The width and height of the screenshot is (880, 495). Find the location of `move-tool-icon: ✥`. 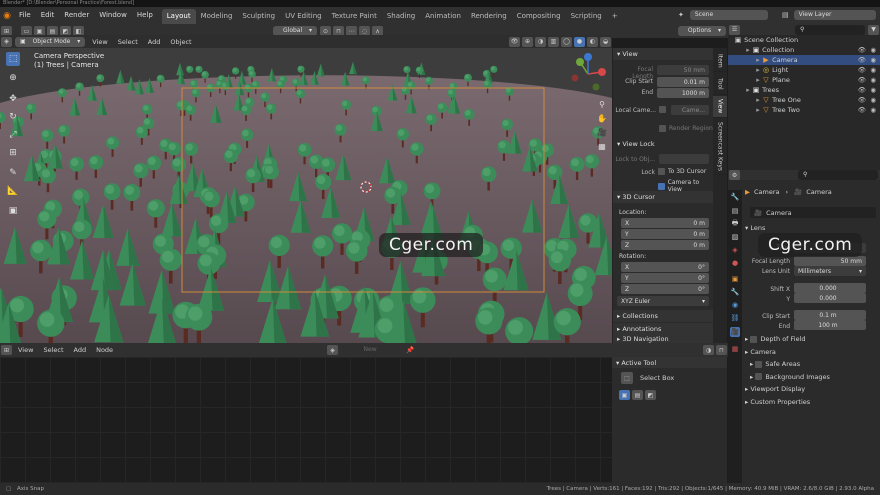

move-tool-icon: ✥ is located at coordinates (13, 99).